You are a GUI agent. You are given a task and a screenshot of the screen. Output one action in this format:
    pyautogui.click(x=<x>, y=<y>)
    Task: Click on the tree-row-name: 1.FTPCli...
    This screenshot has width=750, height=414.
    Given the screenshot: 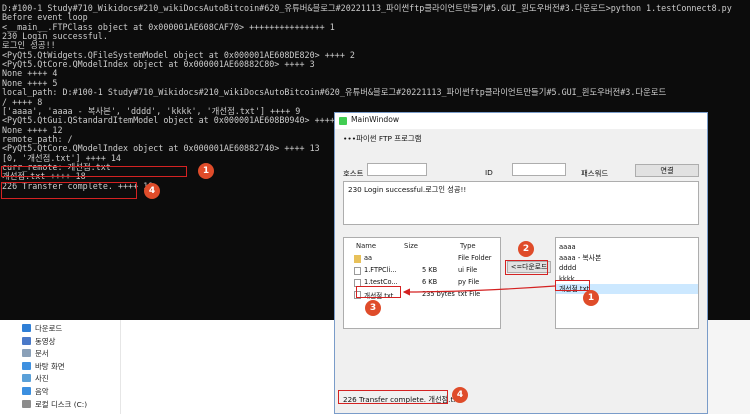 What is the action you would take?
    pyautogui.click(x=380, y=270)
    